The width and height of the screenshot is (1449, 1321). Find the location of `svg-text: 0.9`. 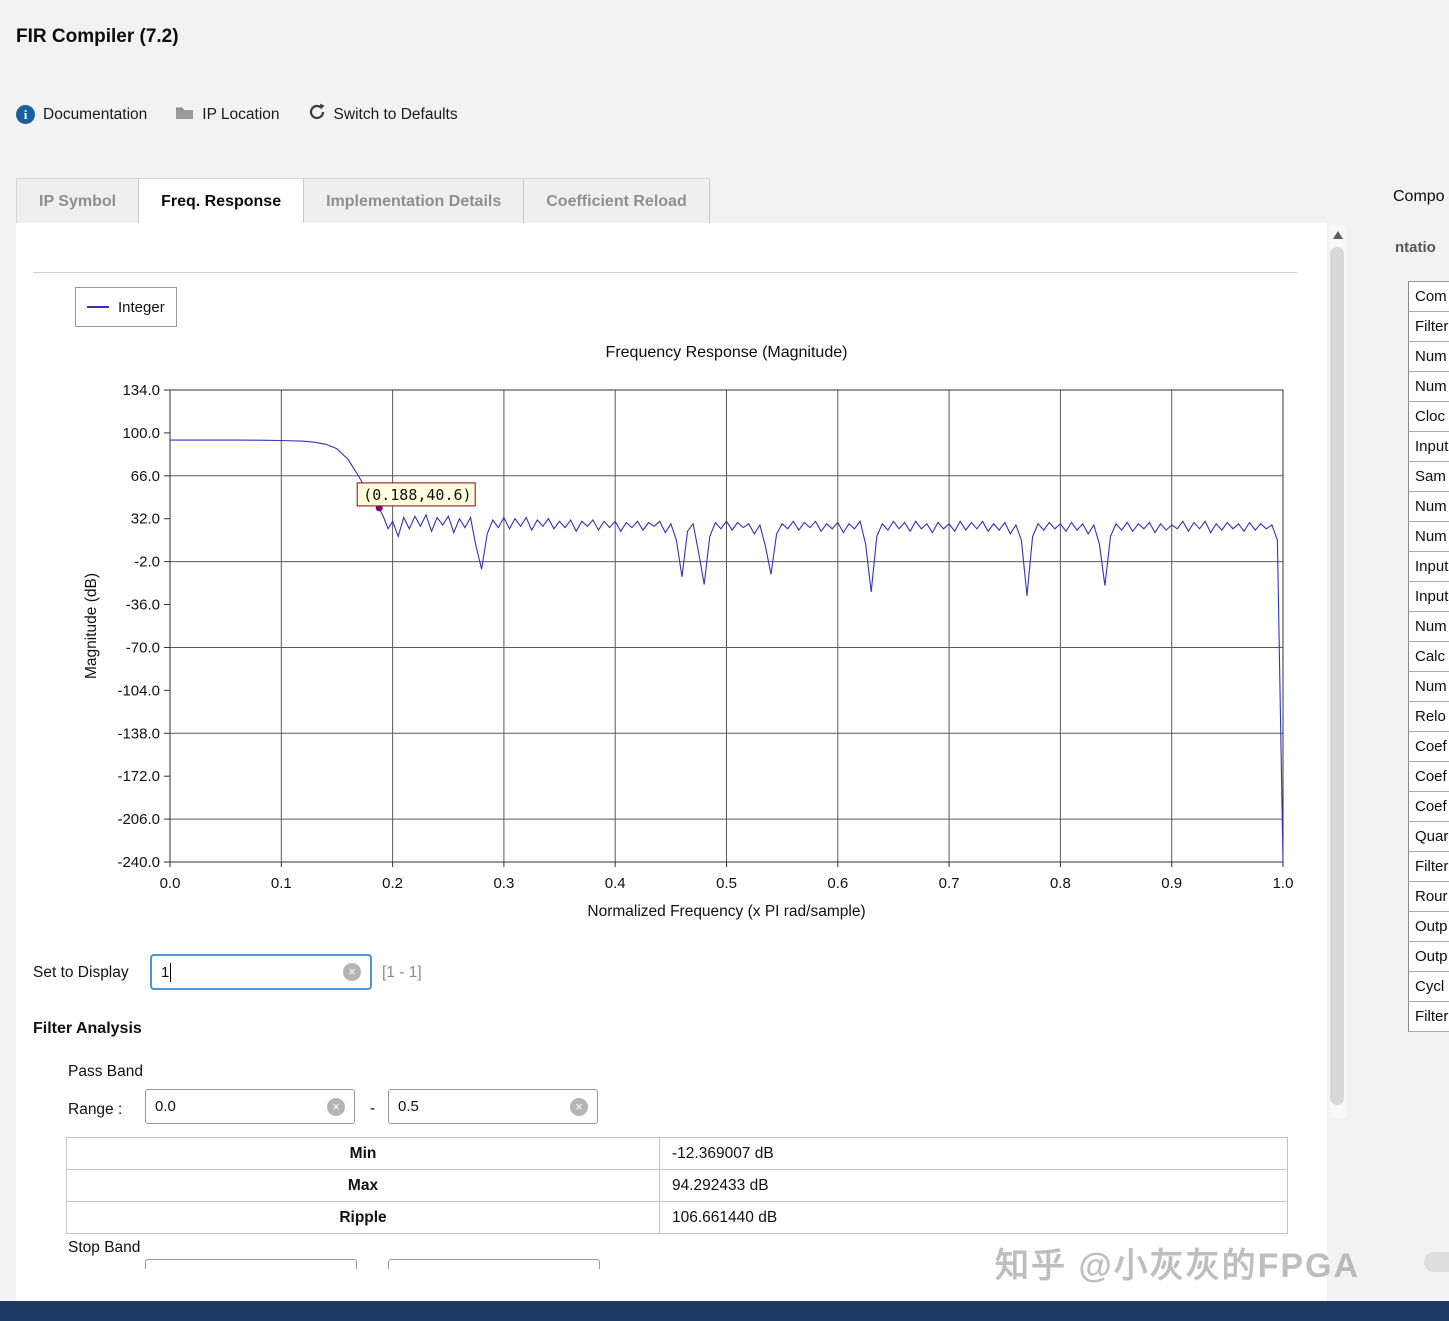

svg-text: 0.9 is located at coordinates (1171, 883).